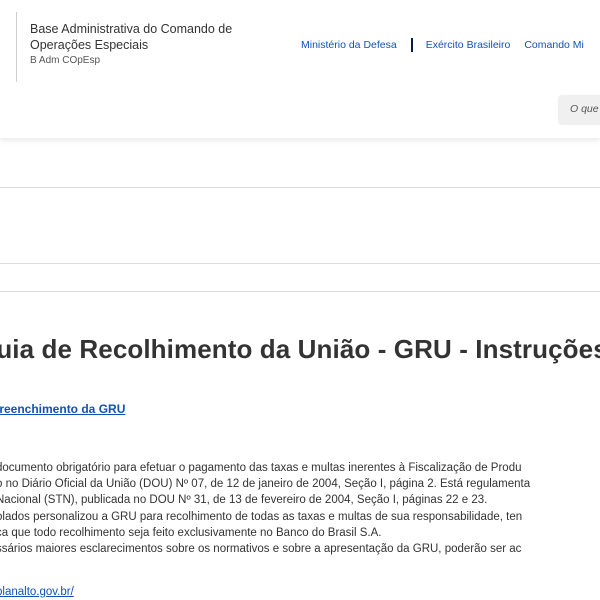 The height and width of the screenshot is (600, 600). What do you see at coordinates (16, 47) in the screenshot?
I see `brand-divider` at bounding box center [16, 47].